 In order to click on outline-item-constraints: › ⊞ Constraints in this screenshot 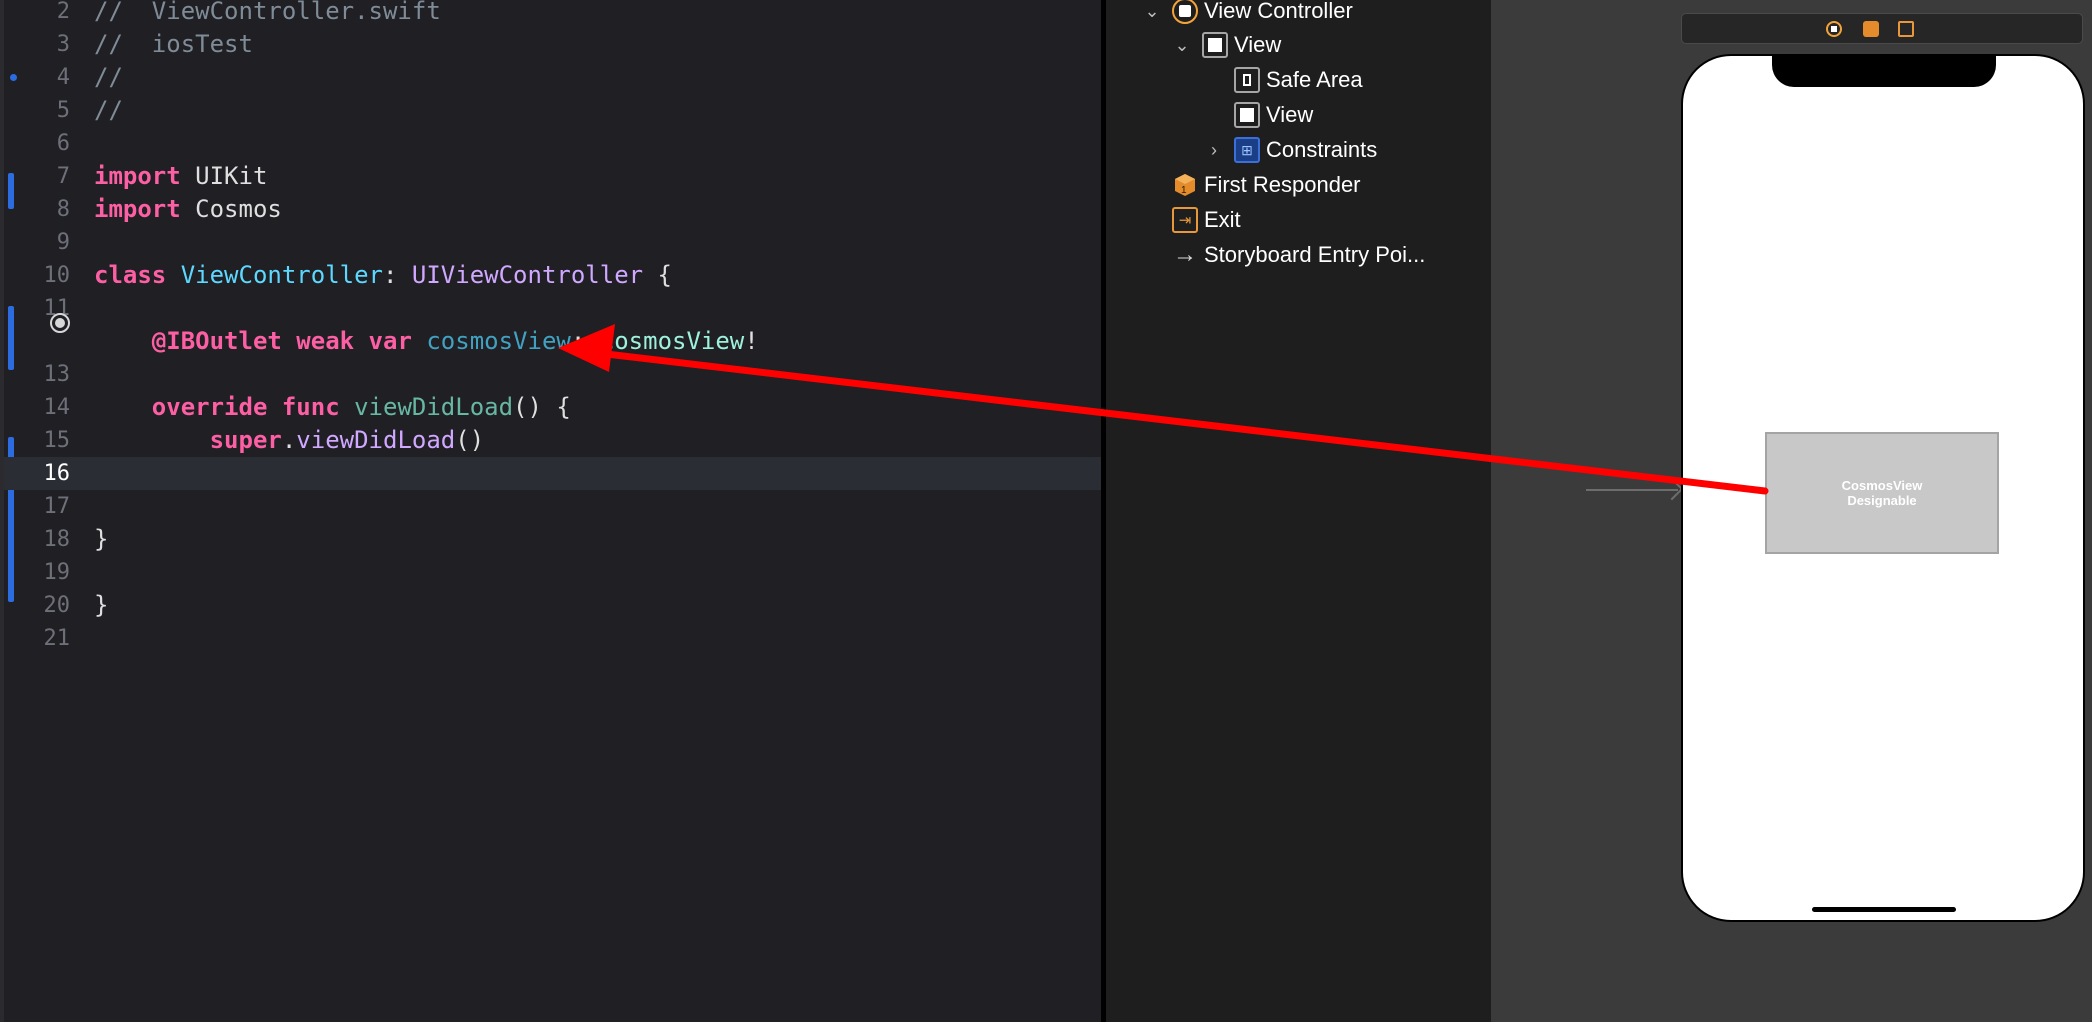, I will do `click(1290, 150)`.